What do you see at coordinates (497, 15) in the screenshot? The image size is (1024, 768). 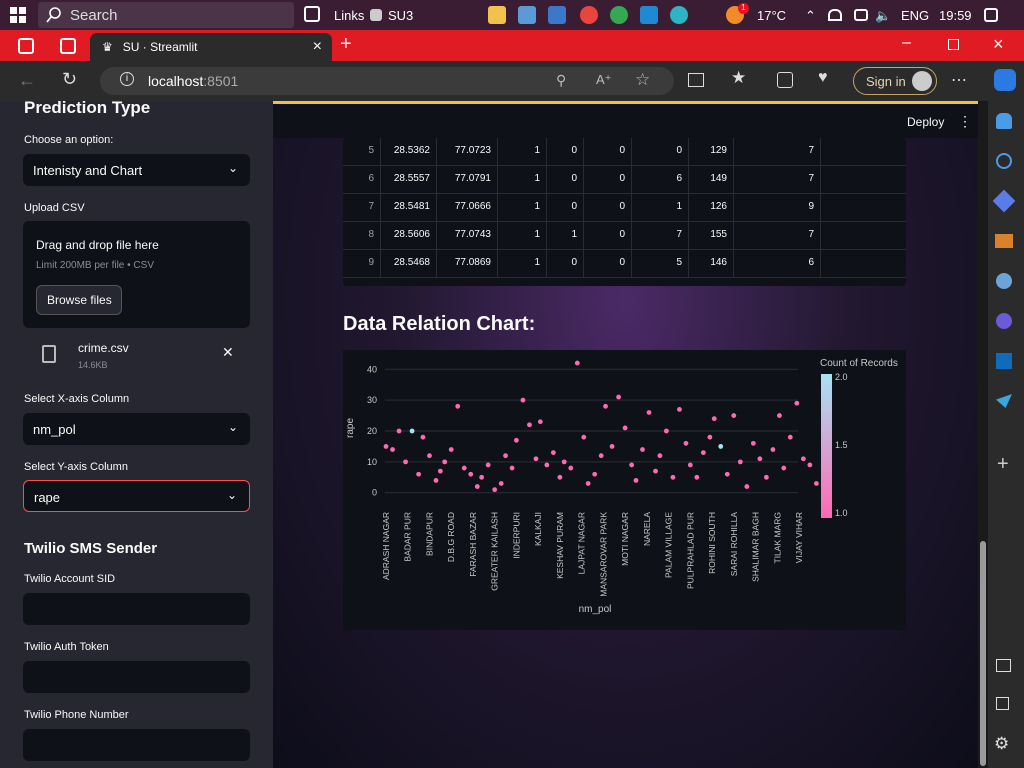 I see `file-explorer-icon` at bounding box center [497, 15].